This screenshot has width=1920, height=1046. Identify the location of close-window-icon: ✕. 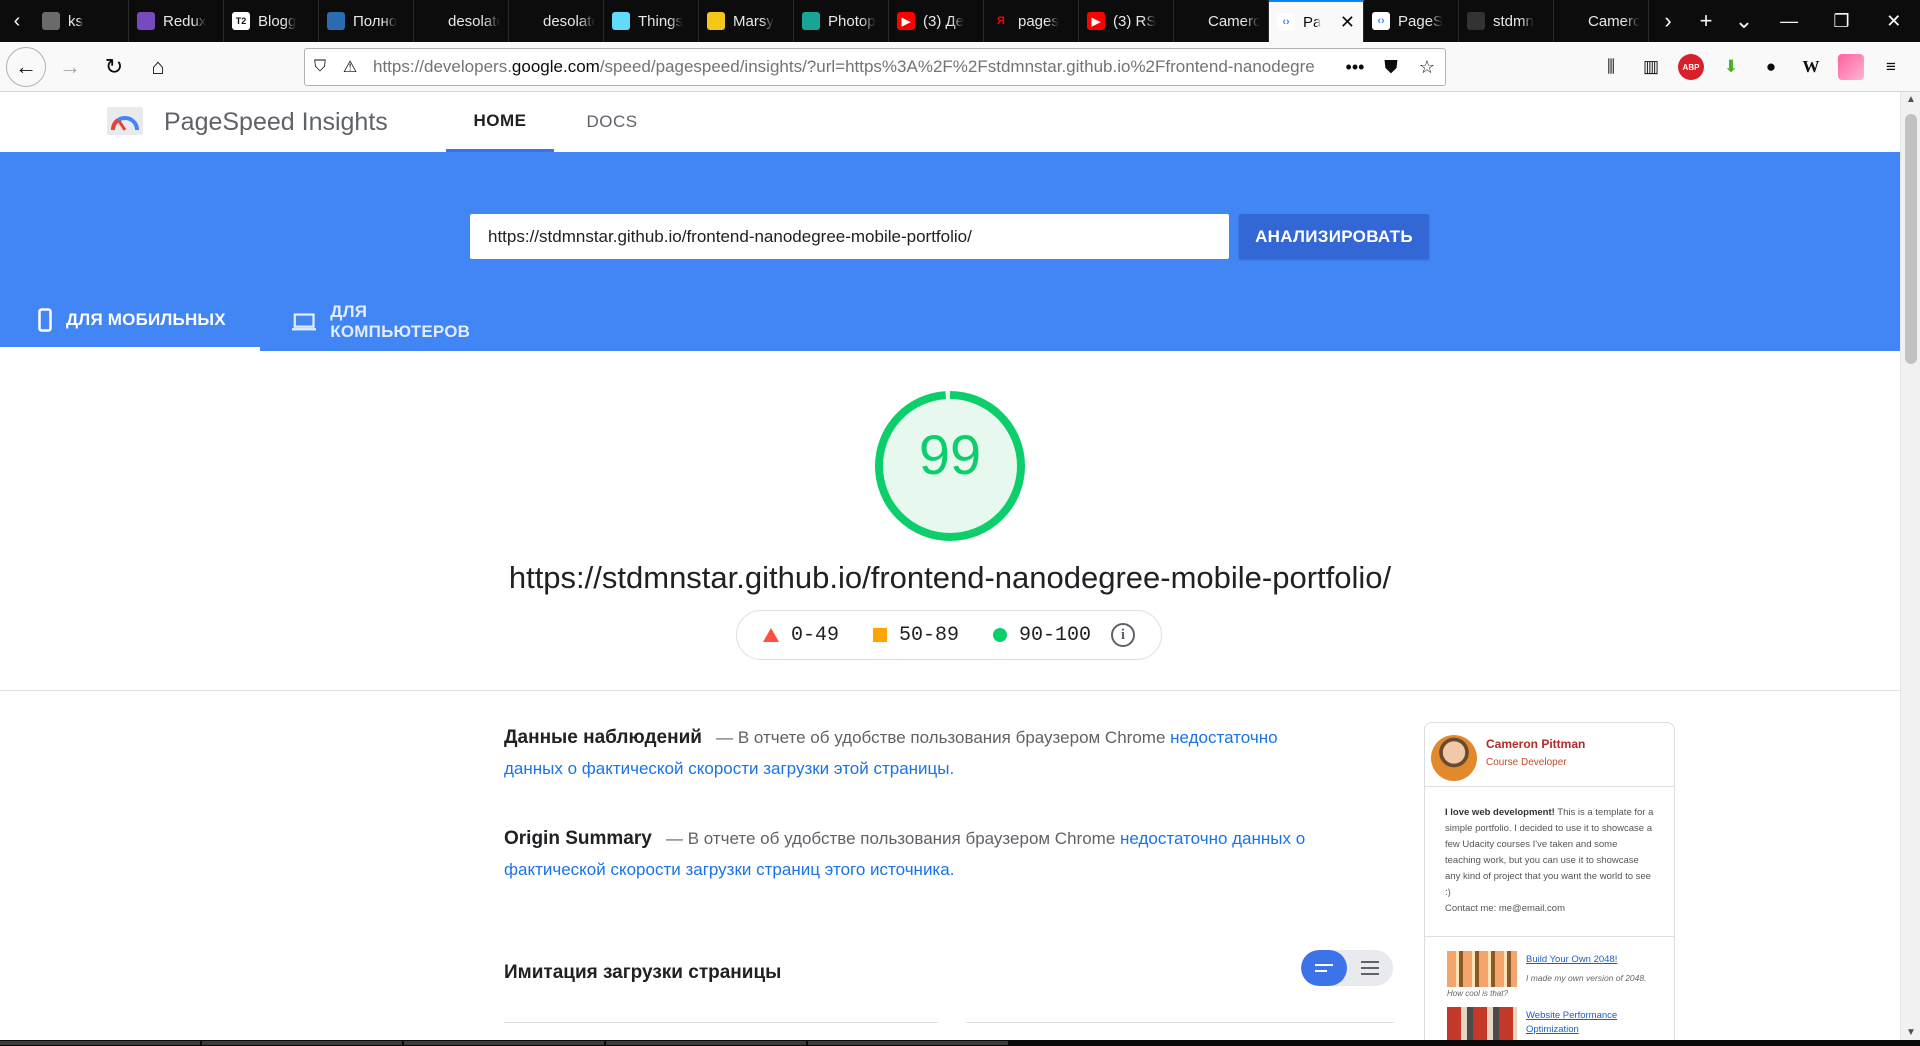
(1894, 21).